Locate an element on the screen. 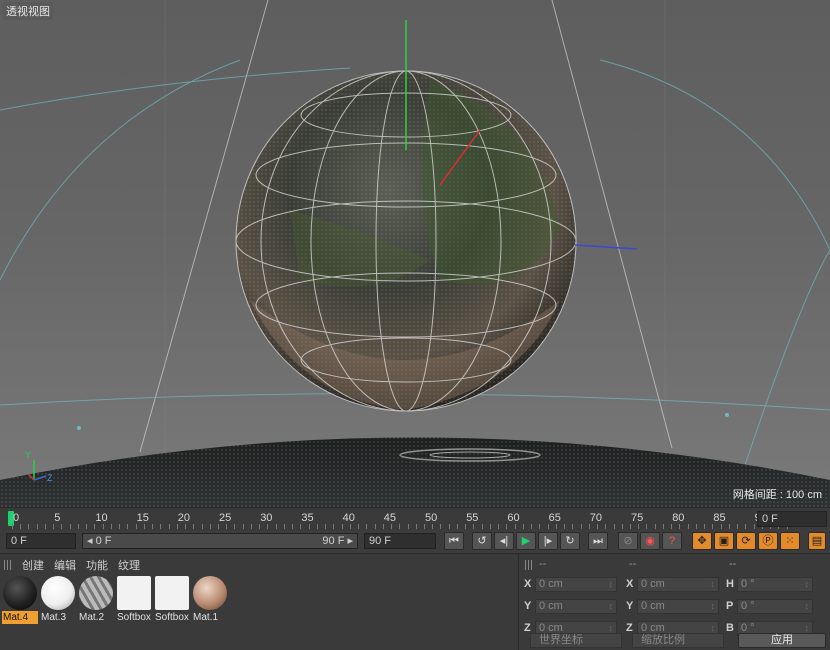 The image size is (830, 650). tick-label: 70 is located at coordinates (596, 518).